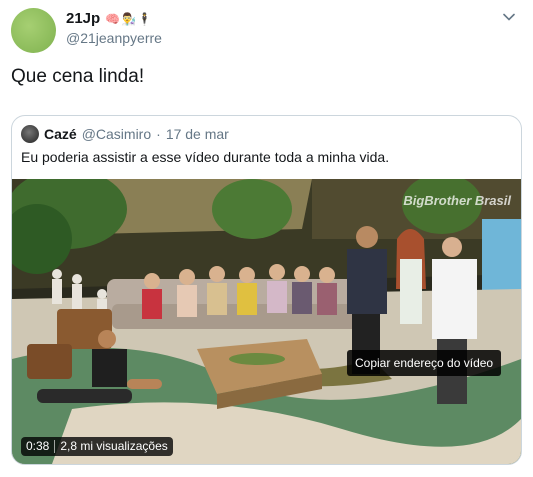  I want to click on video-watermark: BigBrother Brasil, so click(457, 200).